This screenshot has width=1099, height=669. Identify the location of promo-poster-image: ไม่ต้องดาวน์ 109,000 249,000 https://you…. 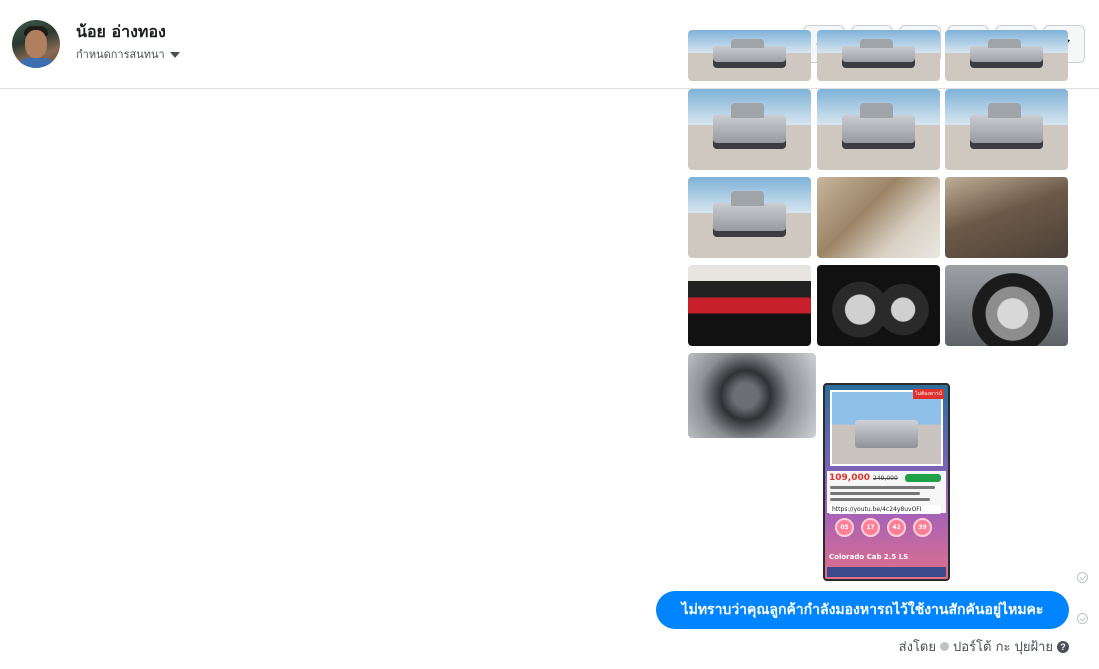
(886, 482).